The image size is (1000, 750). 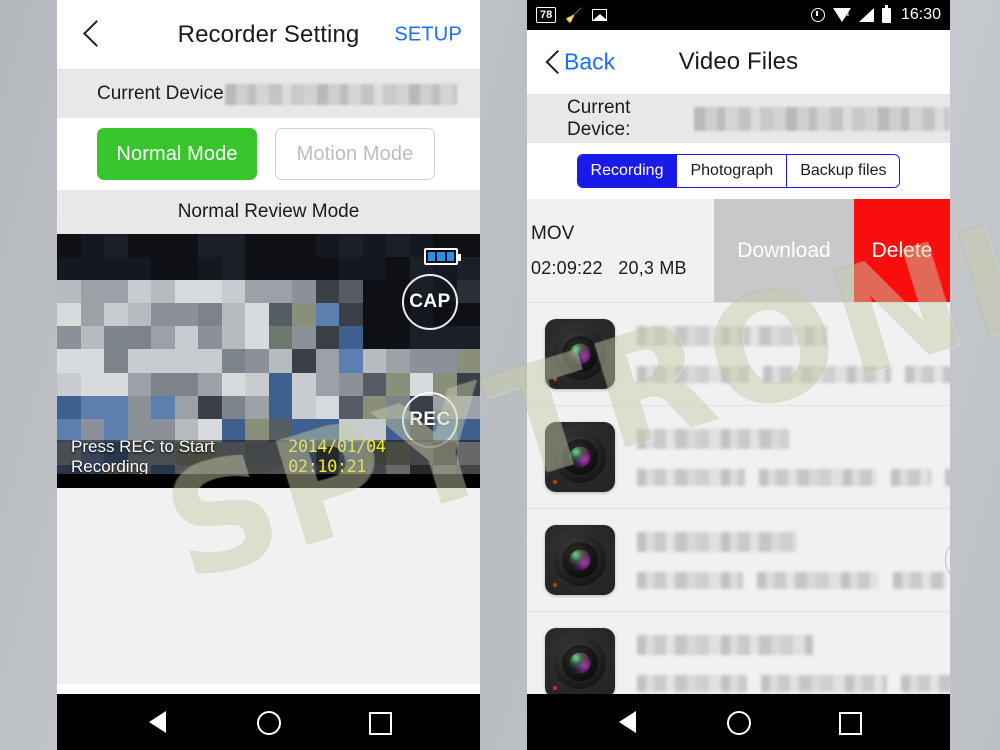 I want to click on delete-button: Delete, so click(x=902, y=250).